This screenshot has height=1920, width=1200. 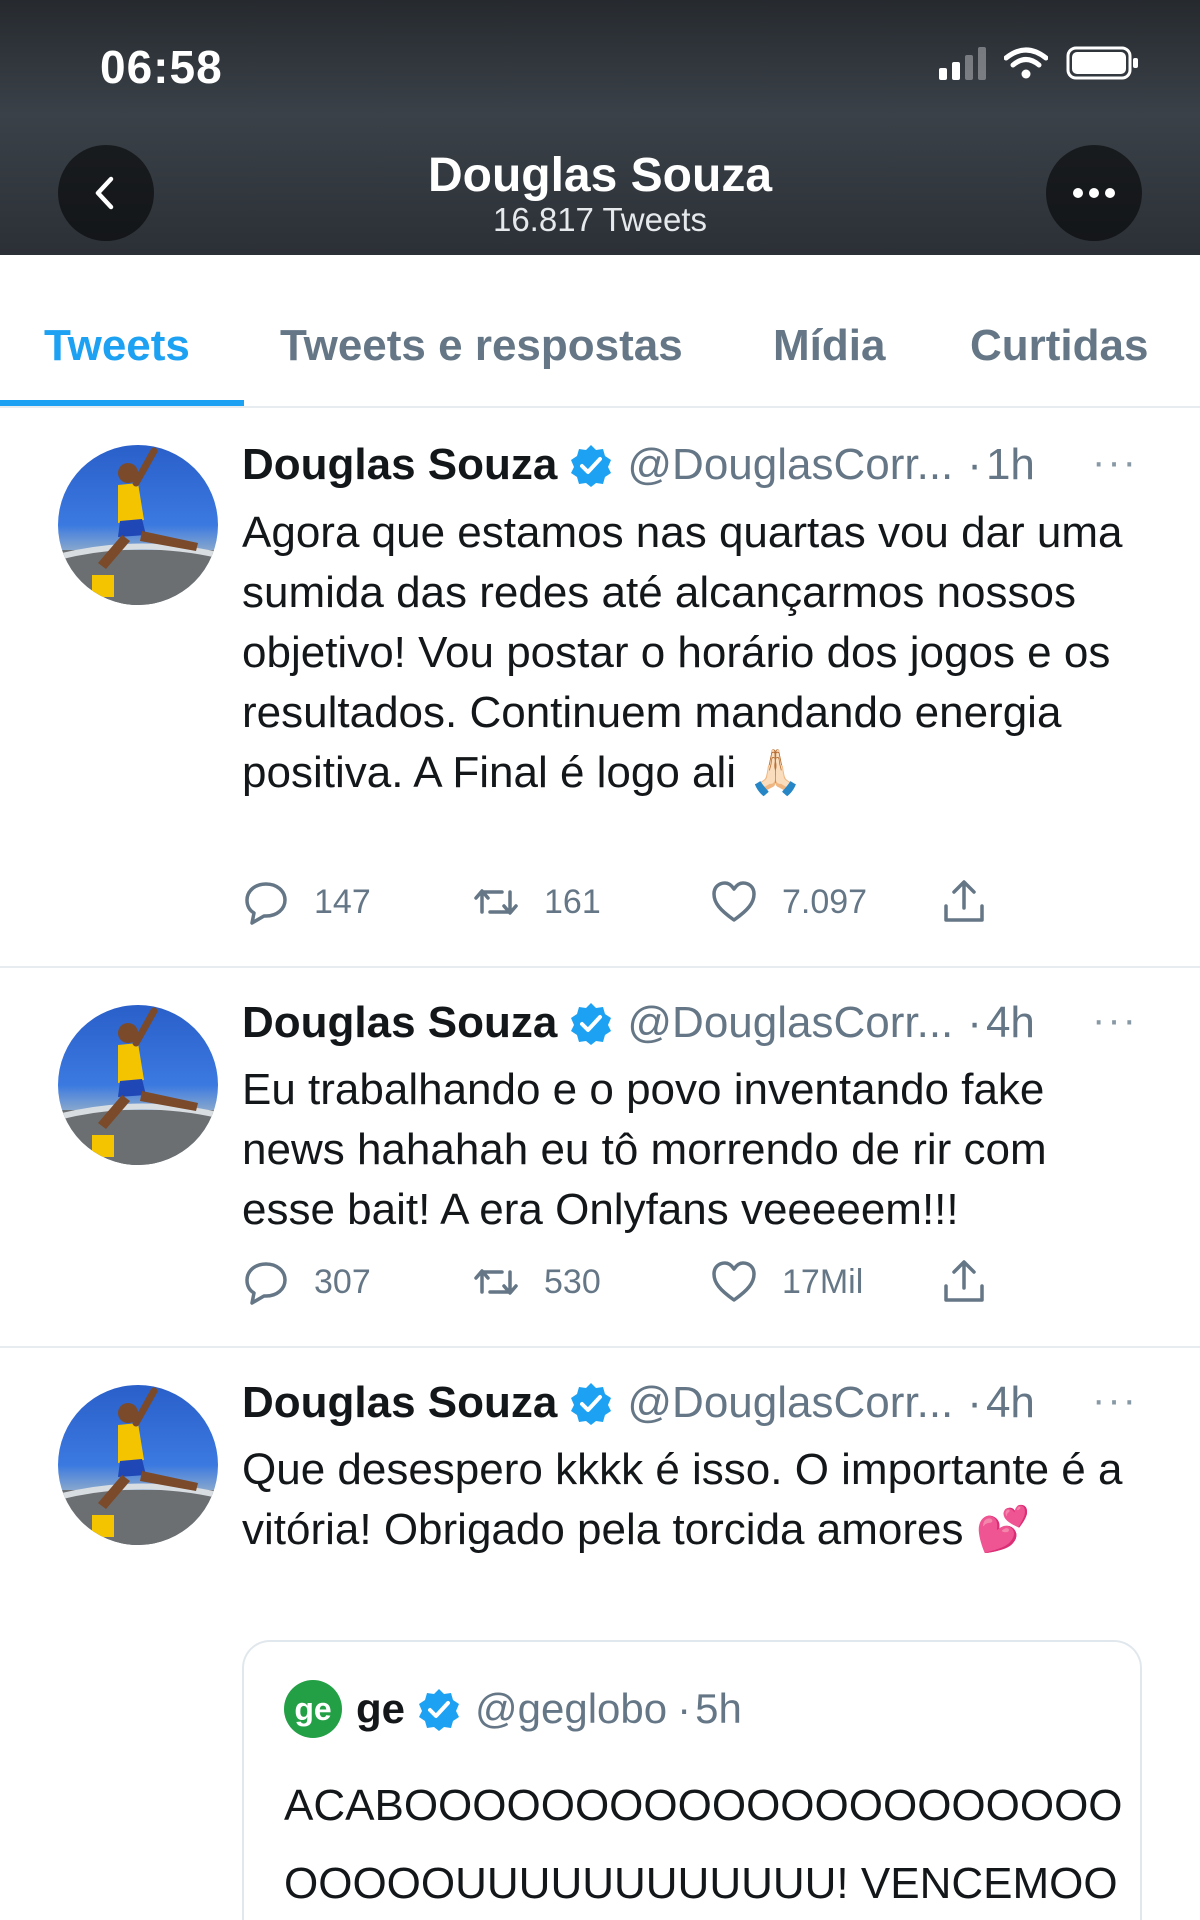 I want to click on more-icon, so click(x=1094, y=193).